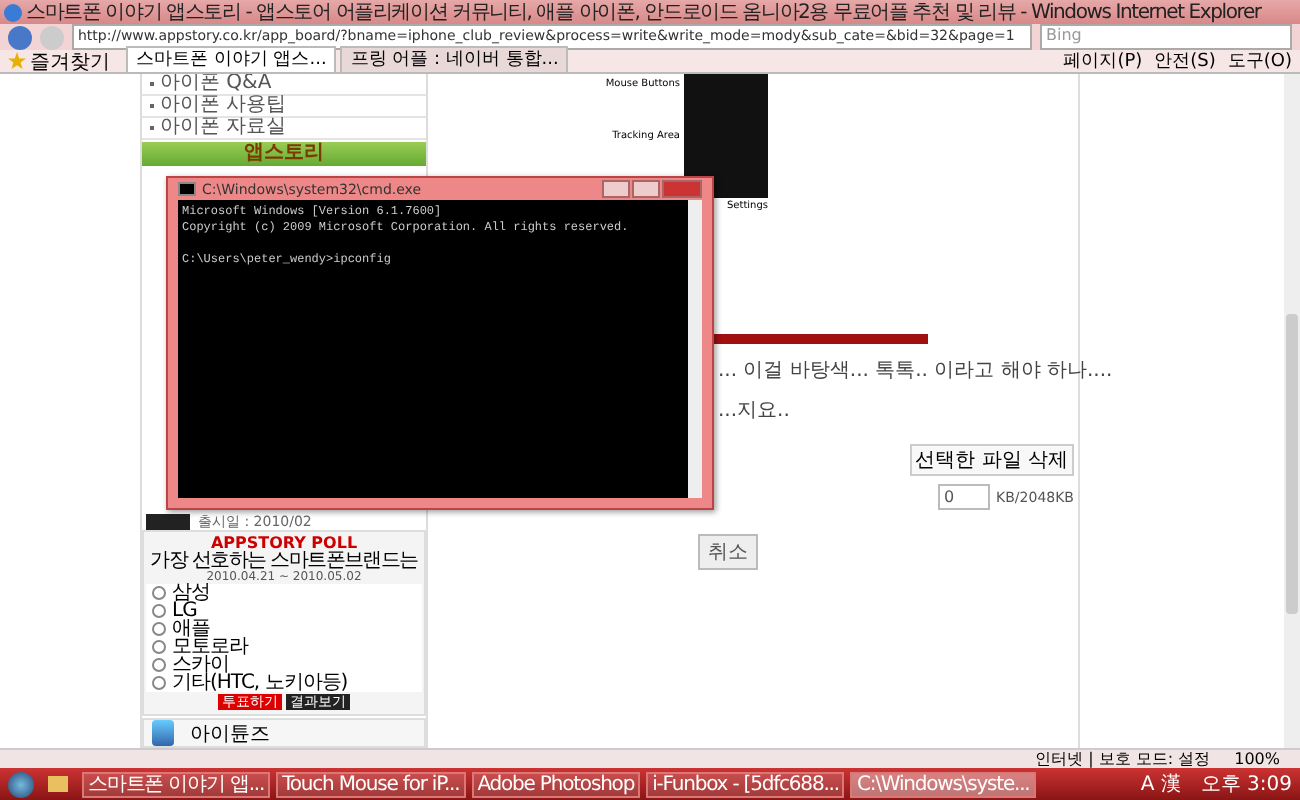 The width and height of the screenshot is (1300, 800). I want to click on back-icon, so click(20, 37).